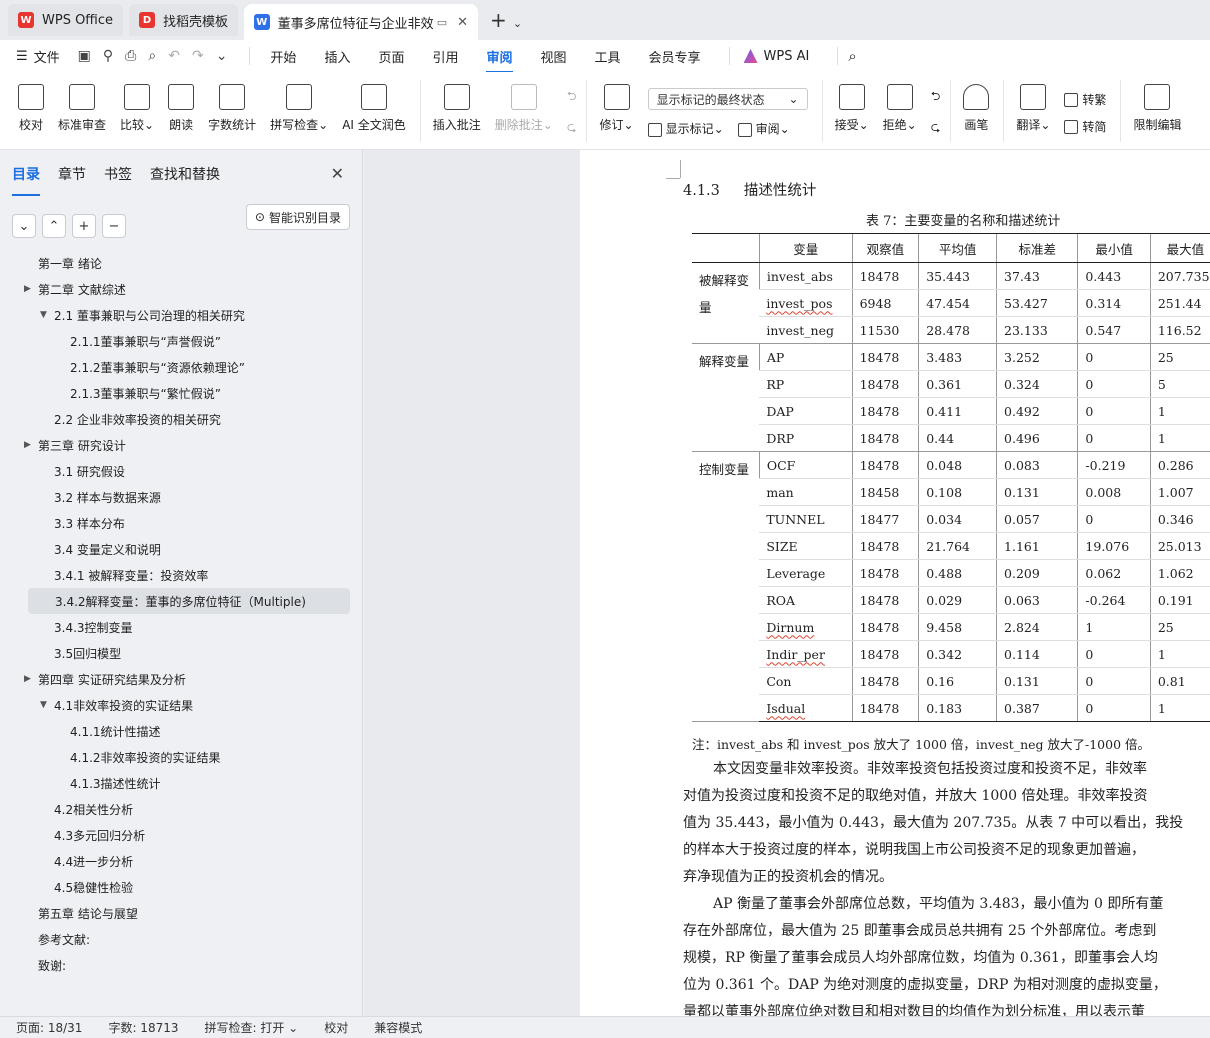 Image resolution: width=1210 pixels, height=1038 pixels. What do you see at coordinates (1085, 126) in the screenshot?
I see `to-simplified-button: 转简` at bounding box center [1085, 126].